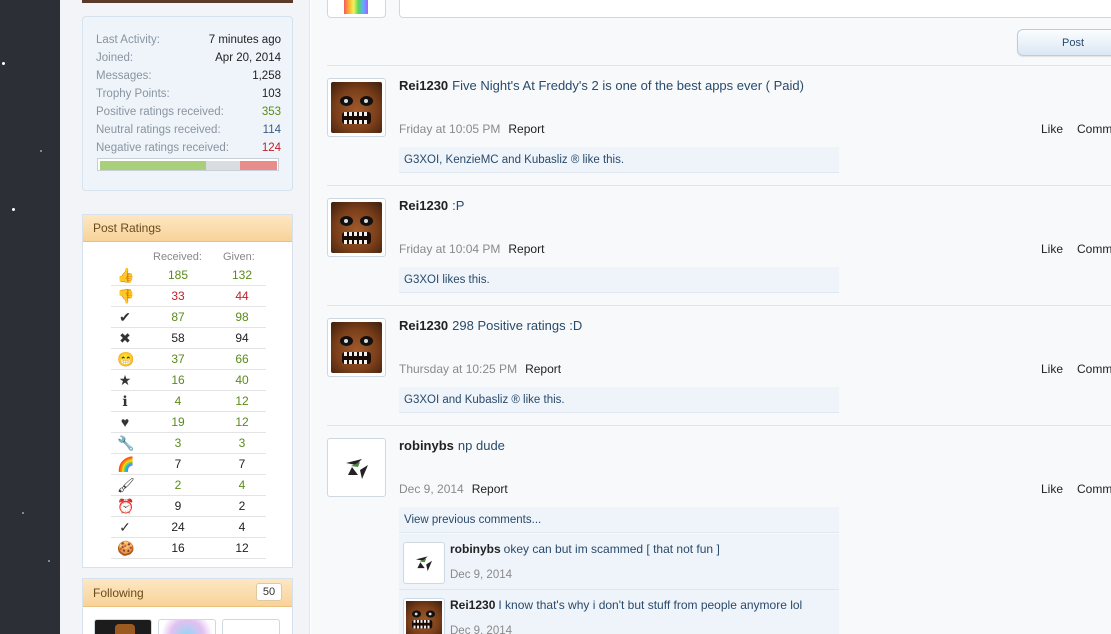 Image resolution: width=1111 pixels, height=634 pixels. What do you see at coordinates (178, 527) in the screenshot?
I see `received-count: 24` at bounding box center [178, 527].